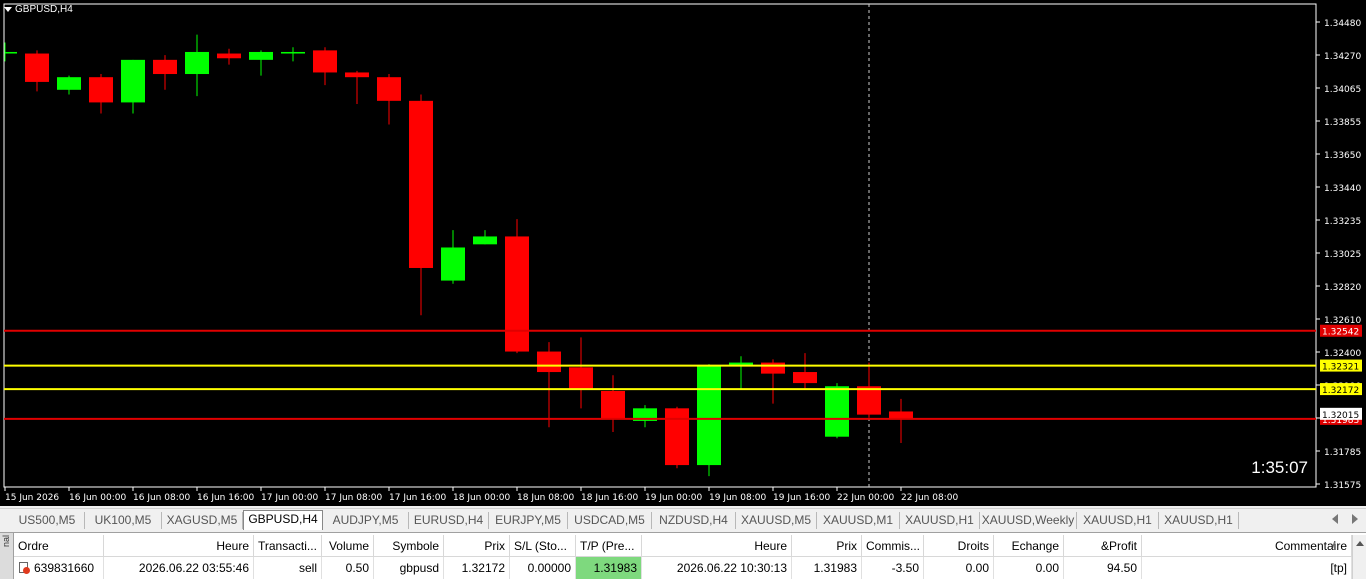 The image size is (1366, 579). What do you see at coordinates (47, 520) in the screenshot?
I see `tab-us500-m5-0: US500,M5` at bounding box center [47, 520].